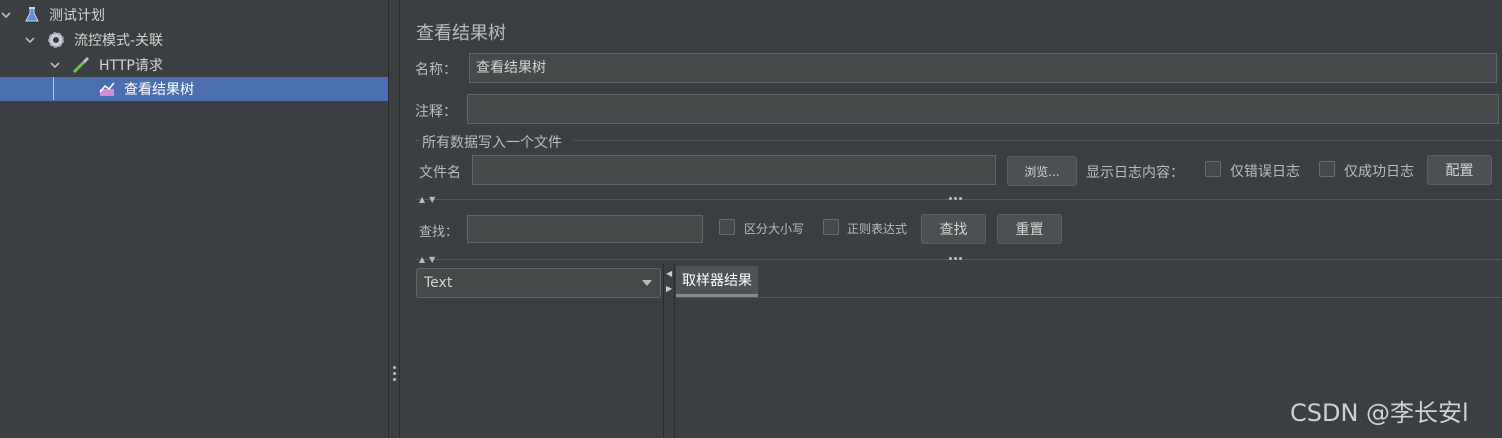 This screenshot has height=438, width=1502. What do you see at coordinates (983, 68) in the screenshot?
I see `name-field: 查看结果树` at bounding box center [983, 68].